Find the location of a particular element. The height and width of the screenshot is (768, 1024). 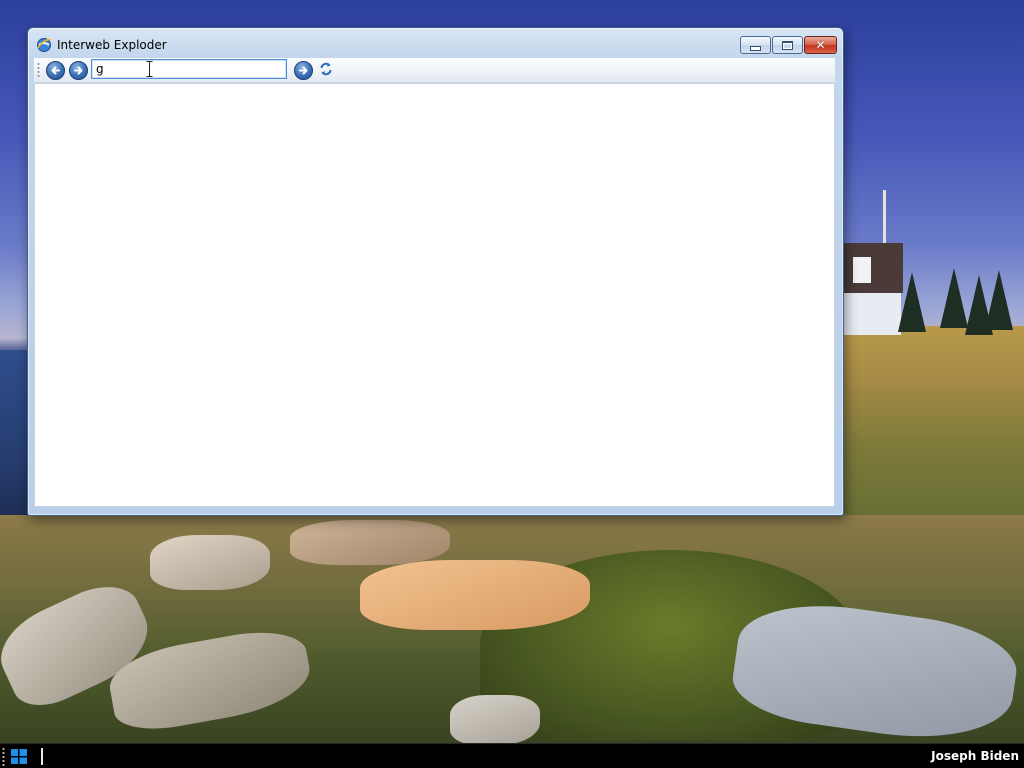

back-button is located at coordinates (55, 70).